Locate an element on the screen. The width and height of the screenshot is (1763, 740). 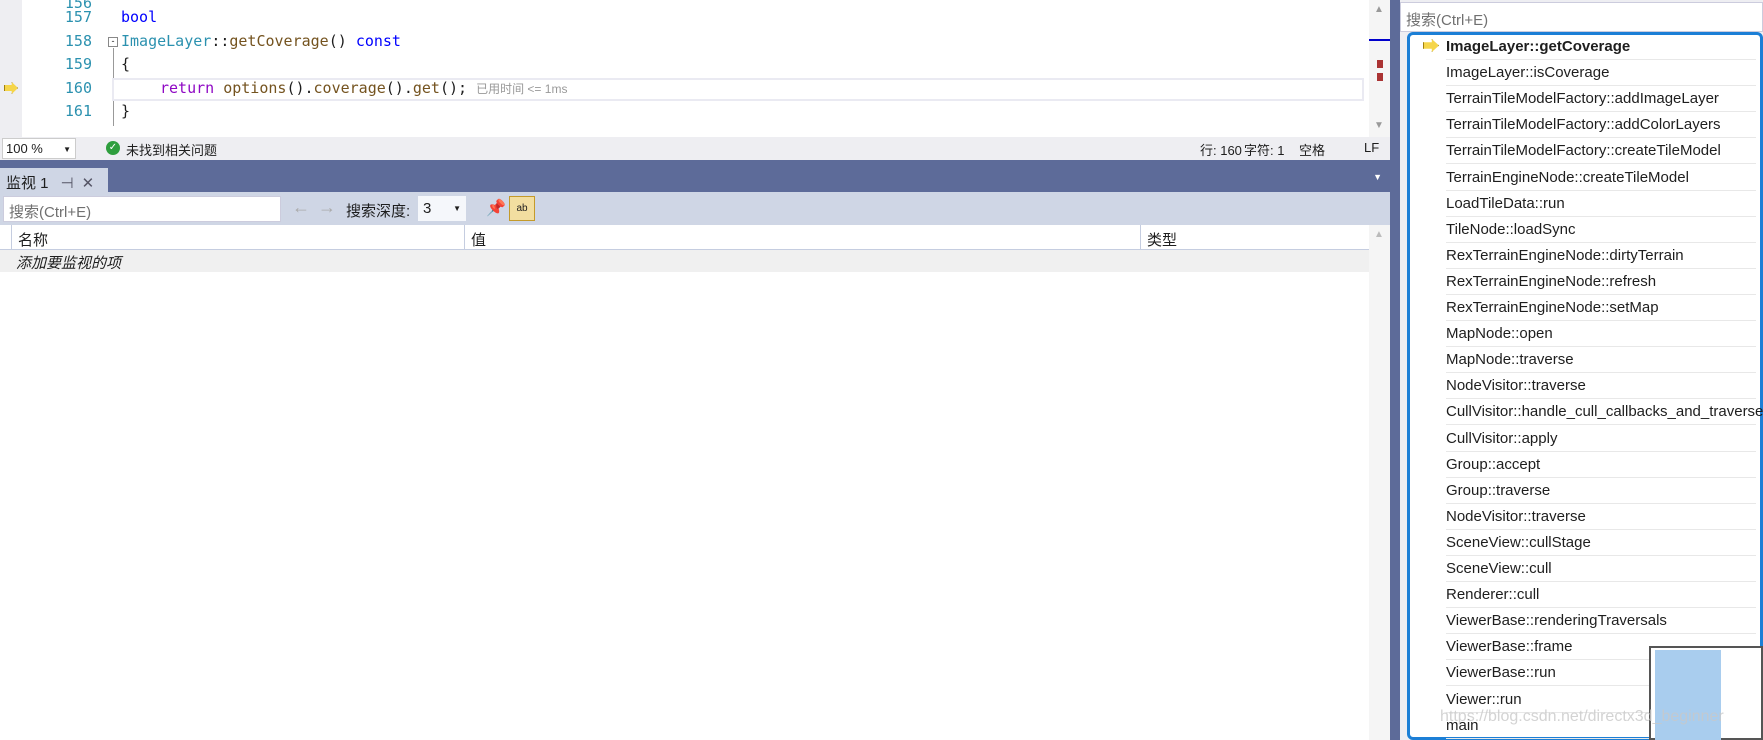
call-stack-frame: TerrainTileModelFactory::createTileModel is located at coordinates (1601, 151).